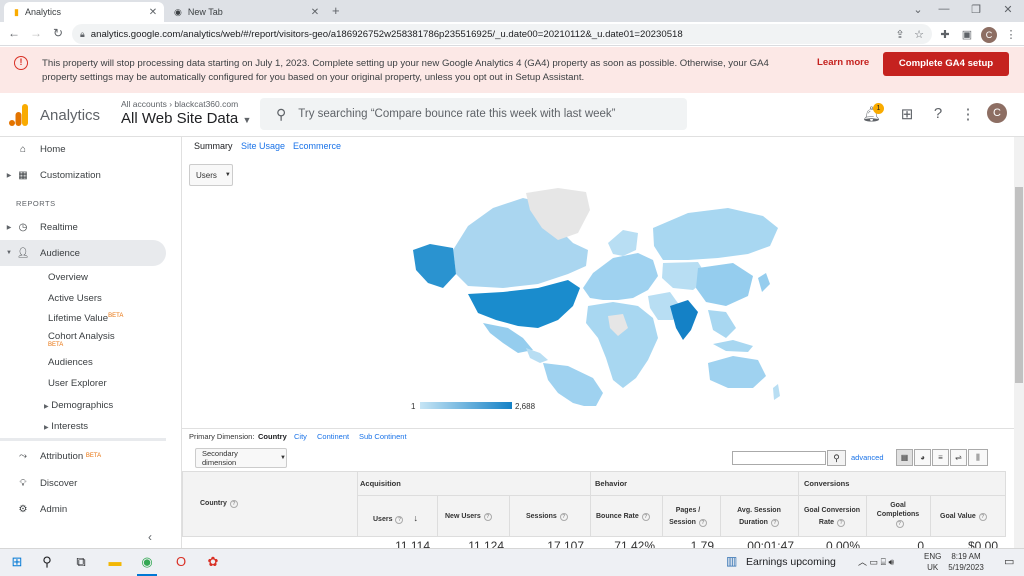 This screenshot has height=576, width=1024. I want to click on table-search-button: ⚲, so click(836, 458).